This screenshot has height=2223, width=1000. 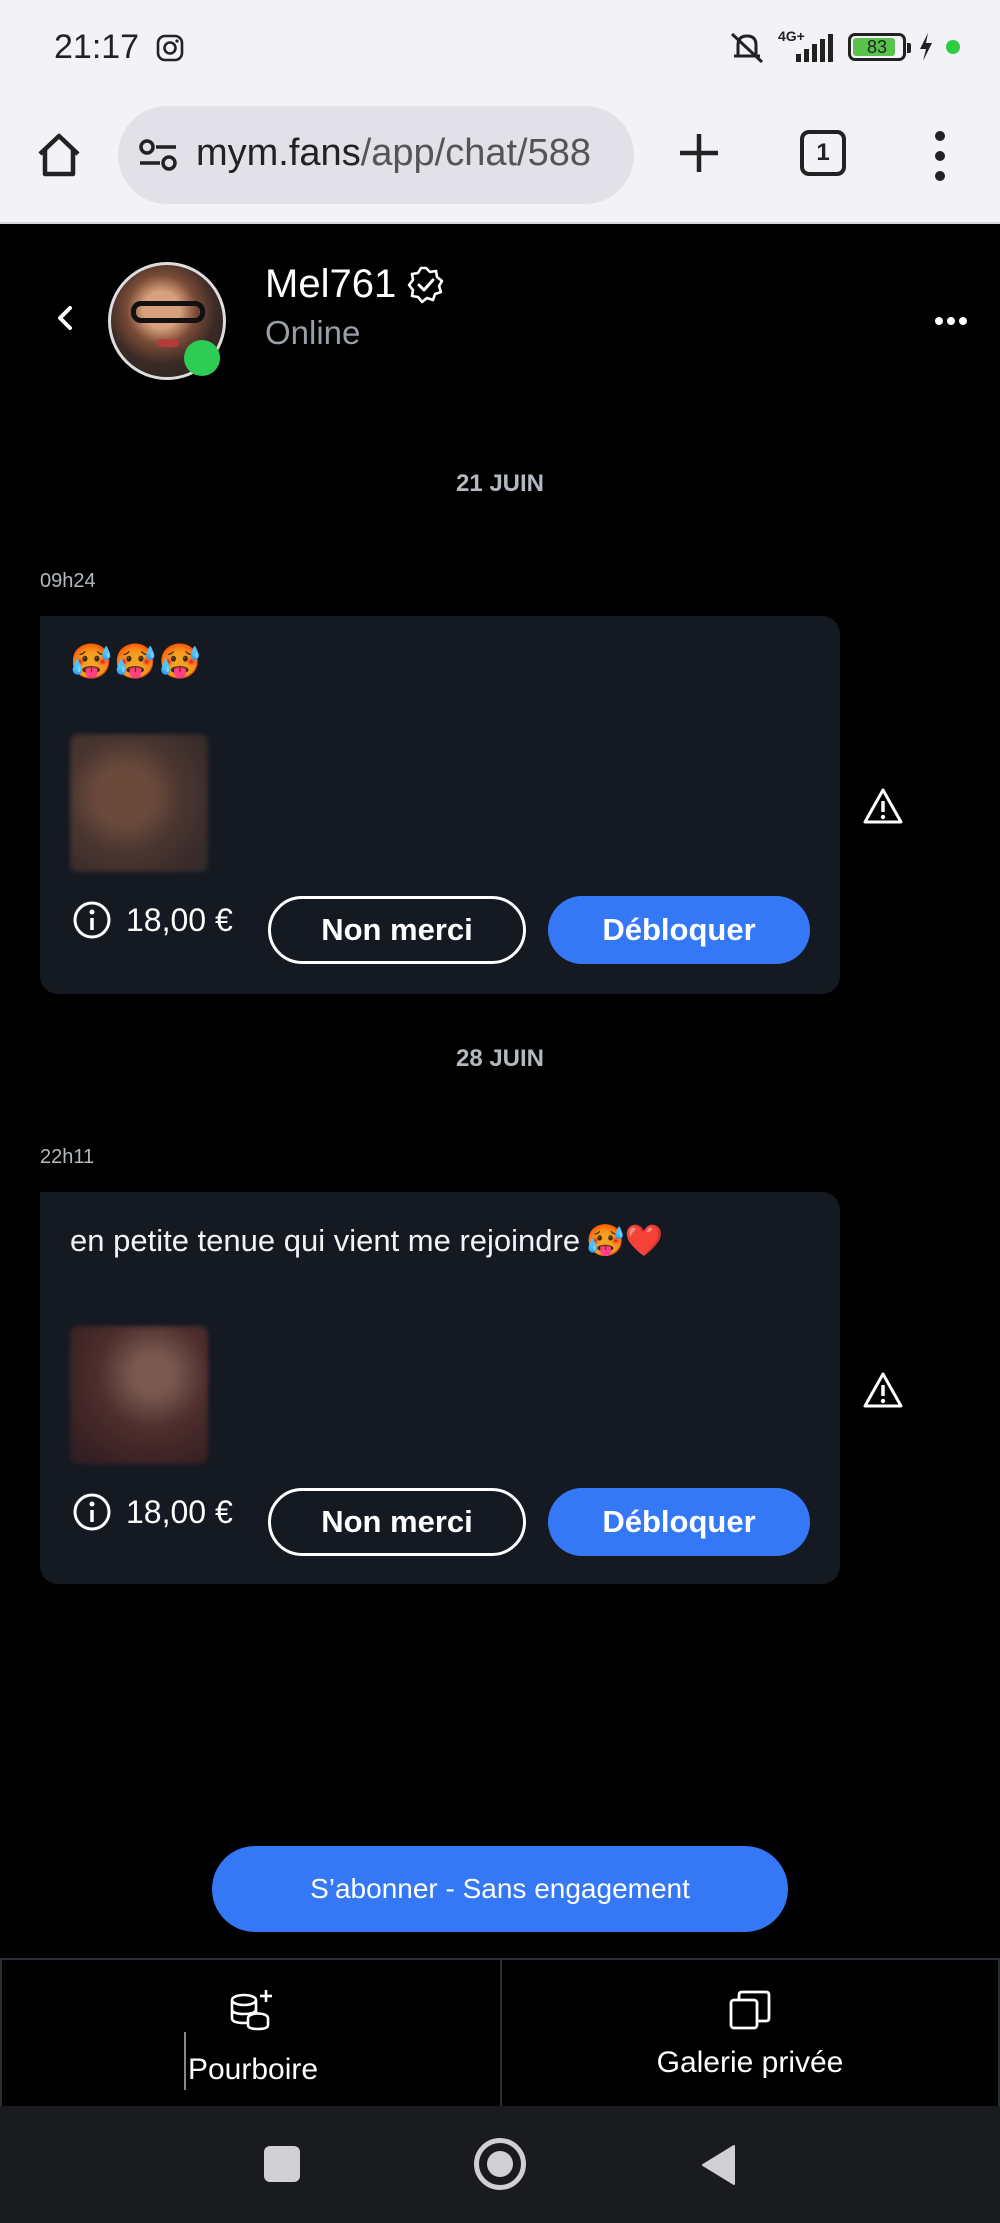 I want to click on message-time: 22h11, so click(x=67, y=1157).